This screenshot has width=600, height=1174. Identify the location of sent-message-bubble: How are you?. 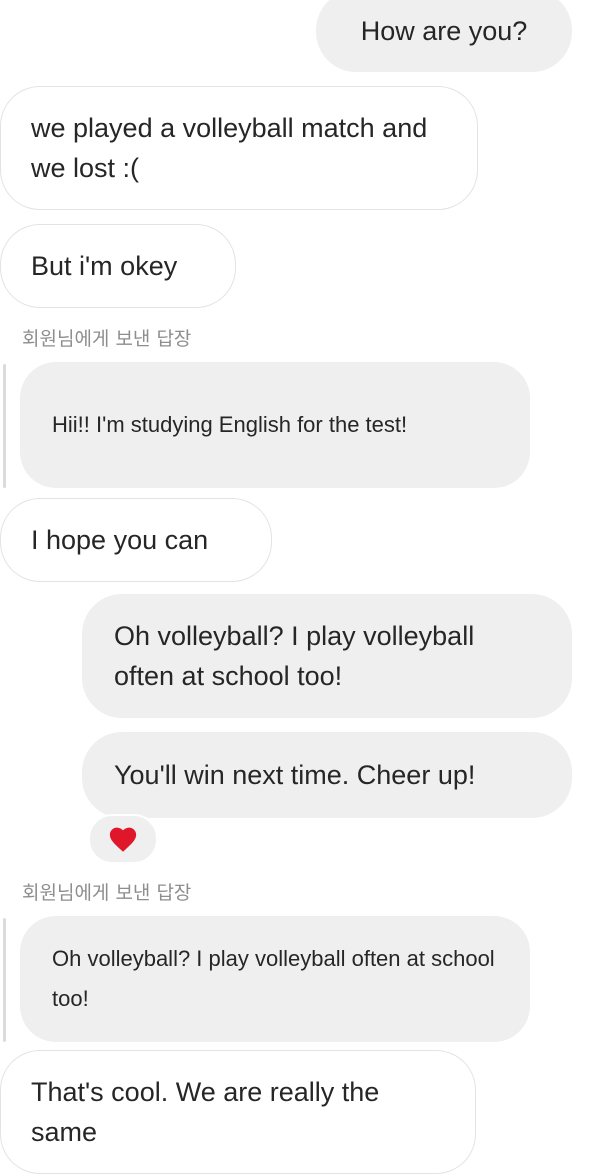
(444, 36).